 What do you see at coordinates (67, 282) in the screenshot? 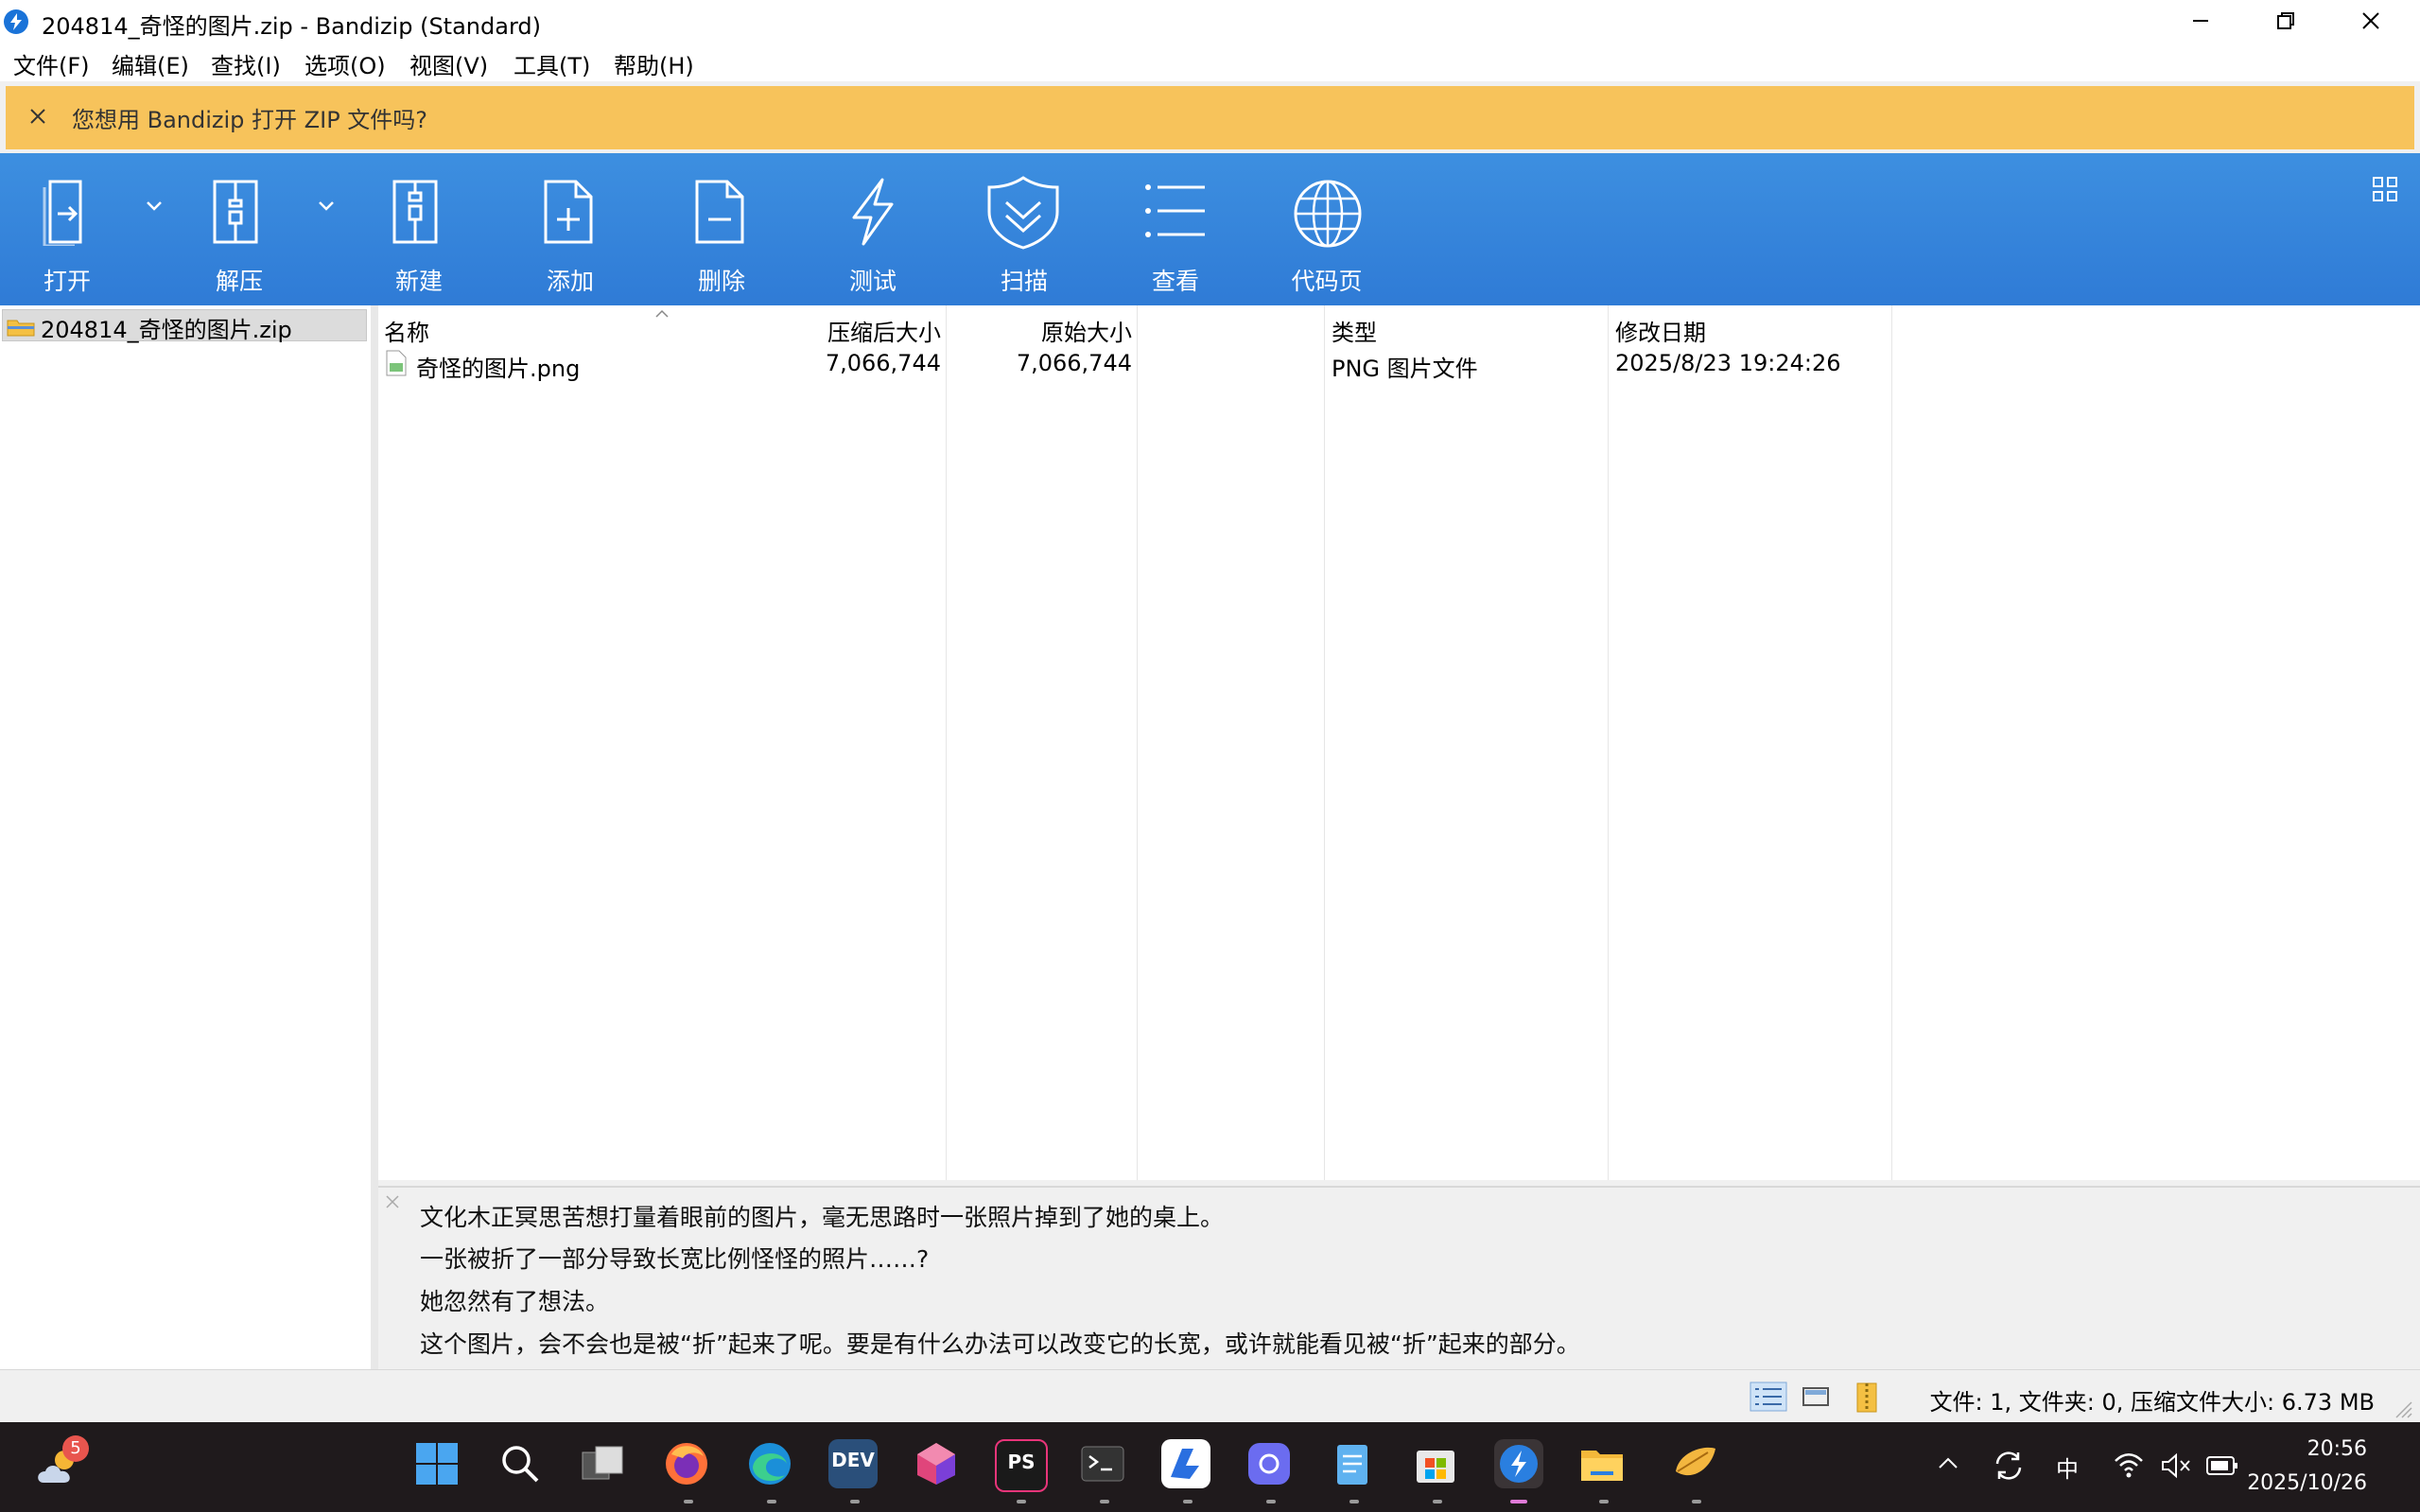
I see `open-label: 打开` at bounding box center [67, 282].